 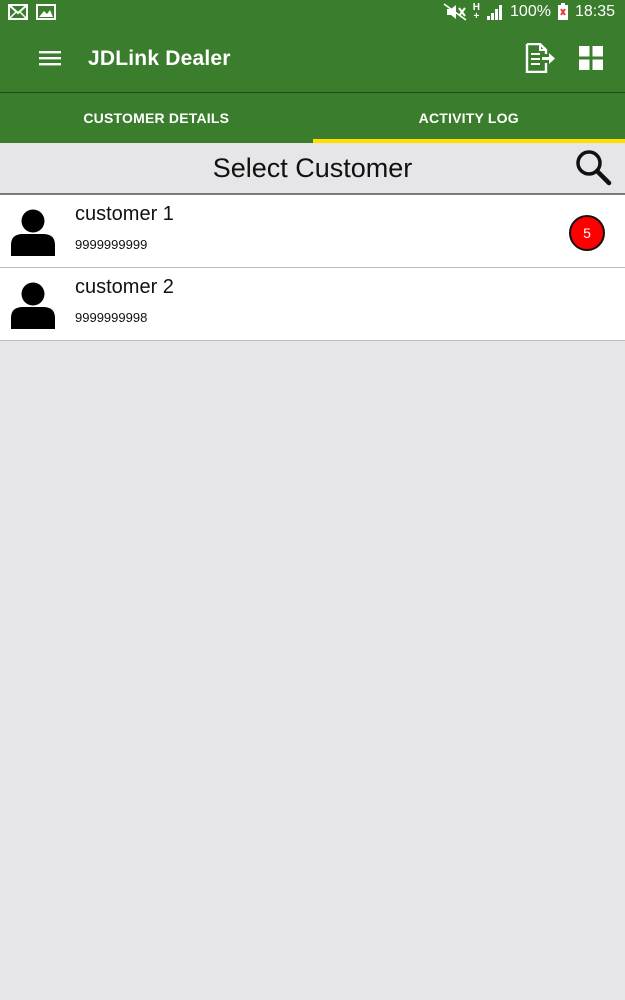 I want to click on tab-label: CUSTOMER DETAILS, so click(x=156, y=118).